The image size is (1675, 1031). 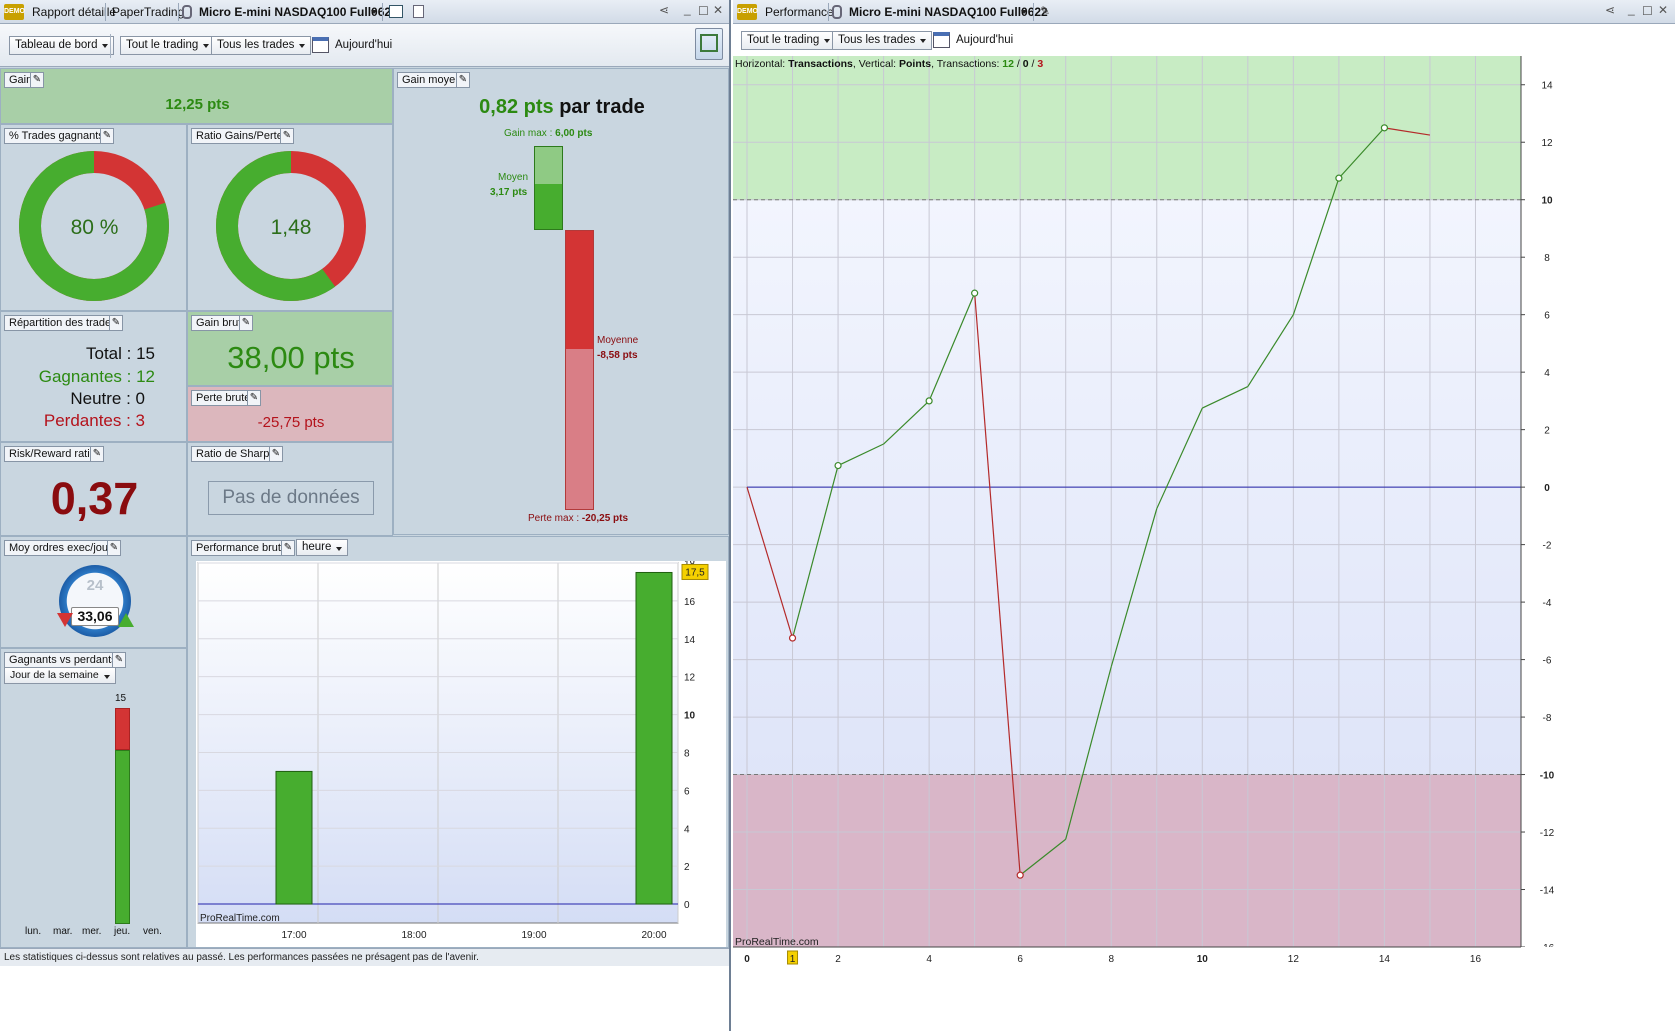 I want to click on upper-zone, so click(x=1127, y=128).